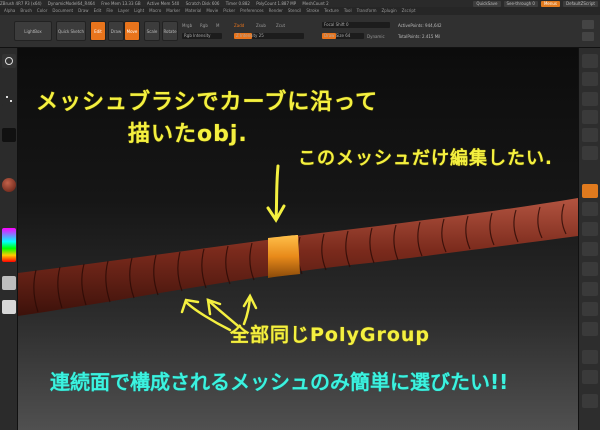  I want to click on zsub-toggle: Zsub, so click(261, 25).